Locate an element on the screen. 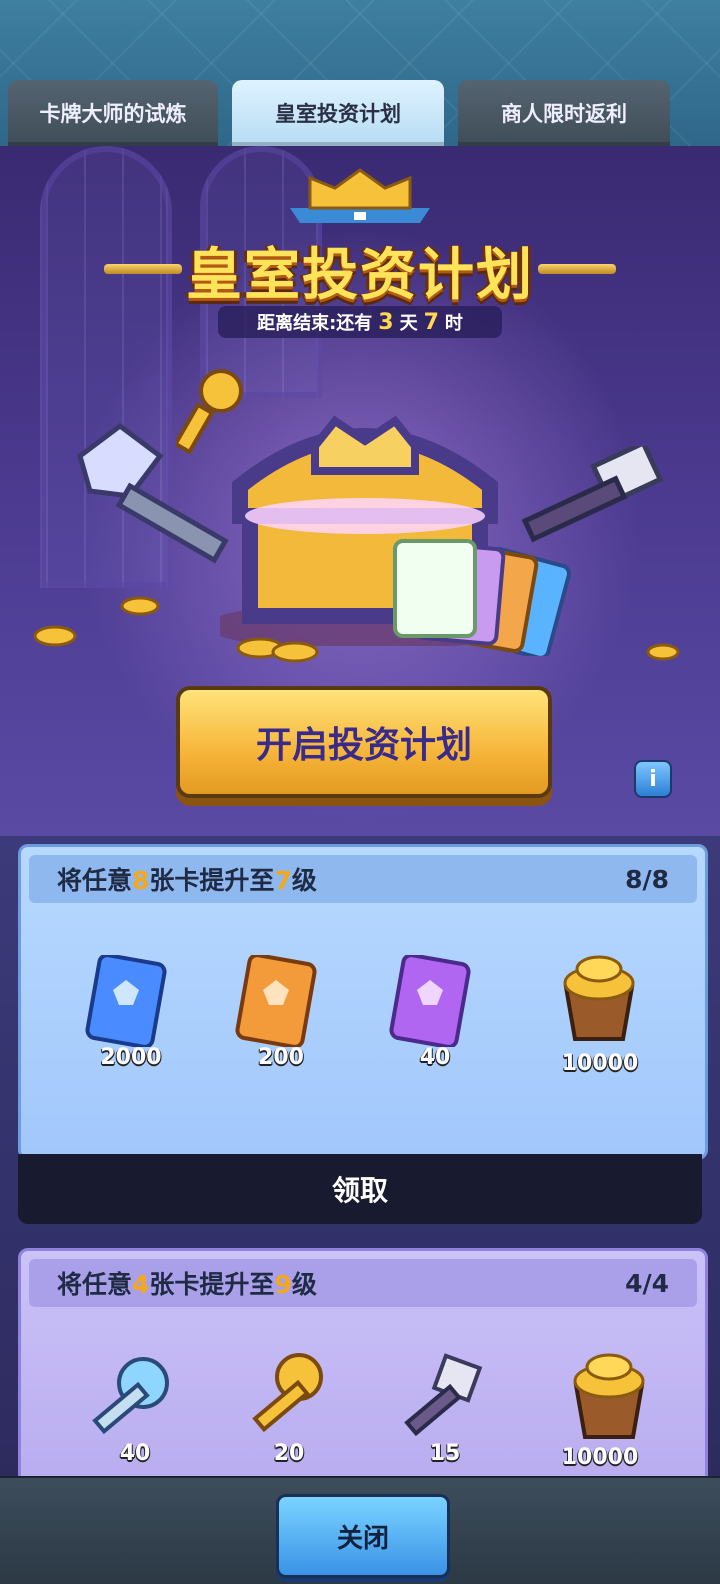 The image size is (720, 1584). tab-merchant-rebate: 商人限时返利 is located at coordinates (564, 113).